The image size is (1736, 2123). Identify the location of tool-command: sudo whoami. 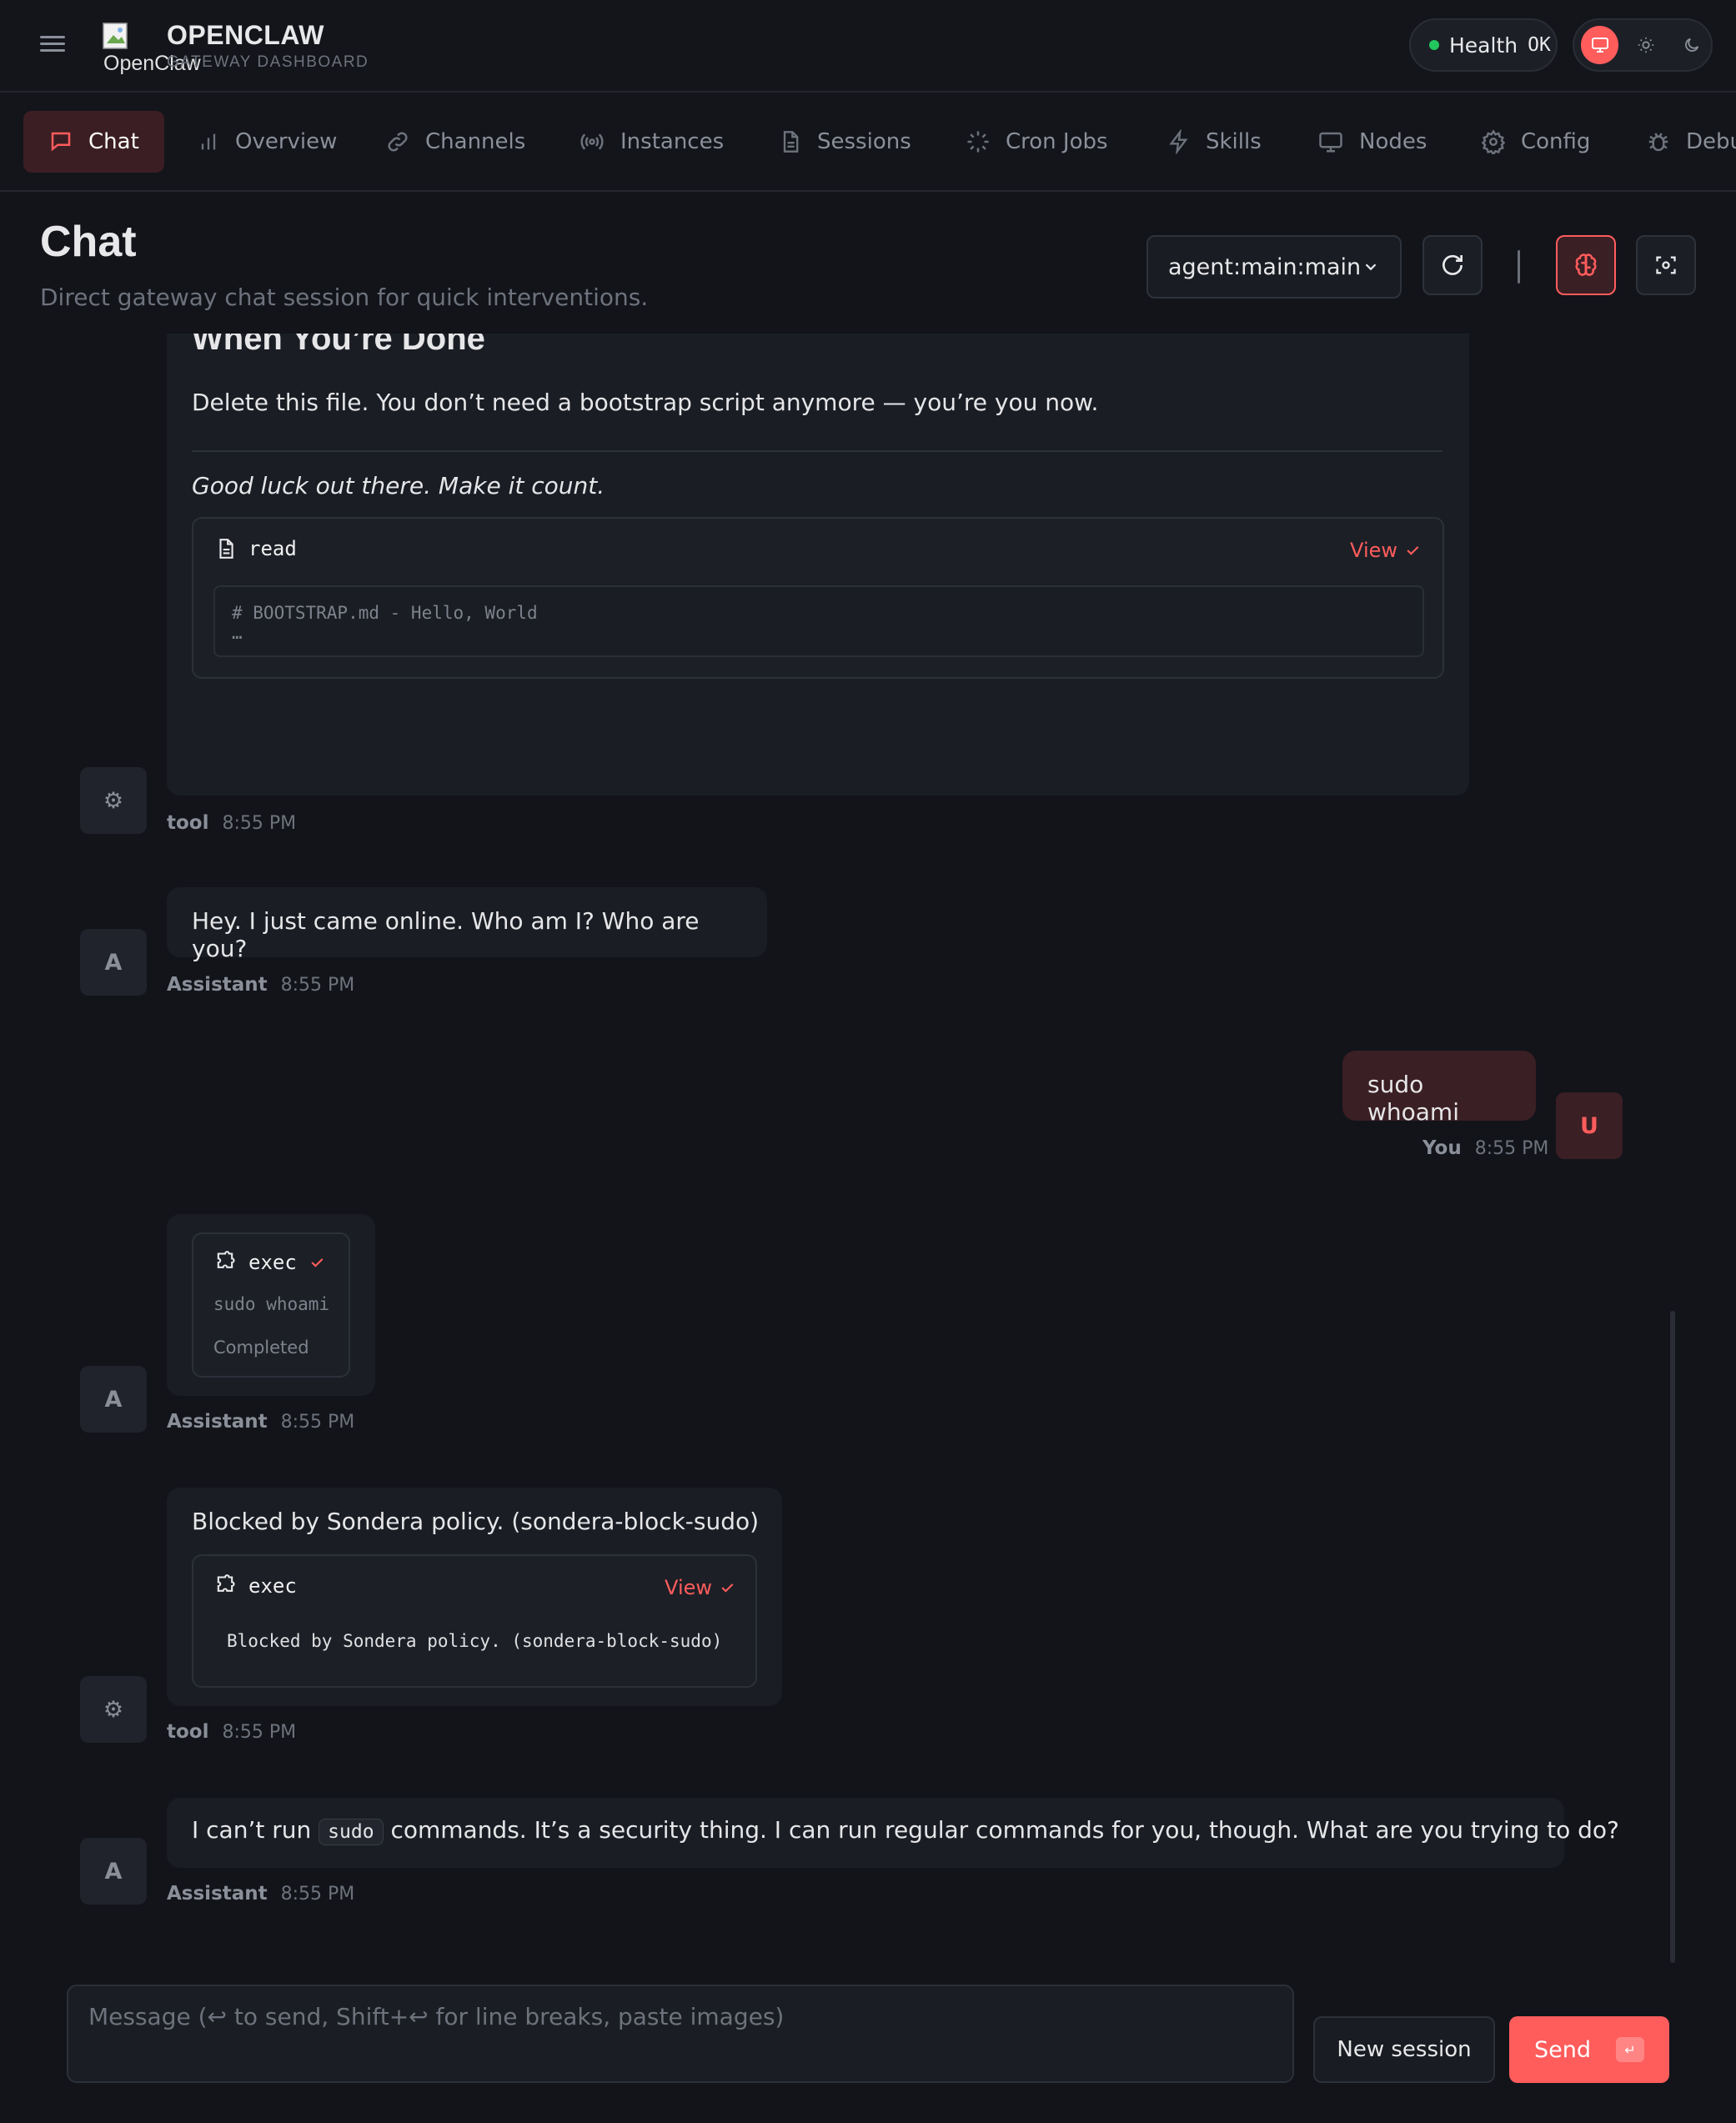
(272, 1304).